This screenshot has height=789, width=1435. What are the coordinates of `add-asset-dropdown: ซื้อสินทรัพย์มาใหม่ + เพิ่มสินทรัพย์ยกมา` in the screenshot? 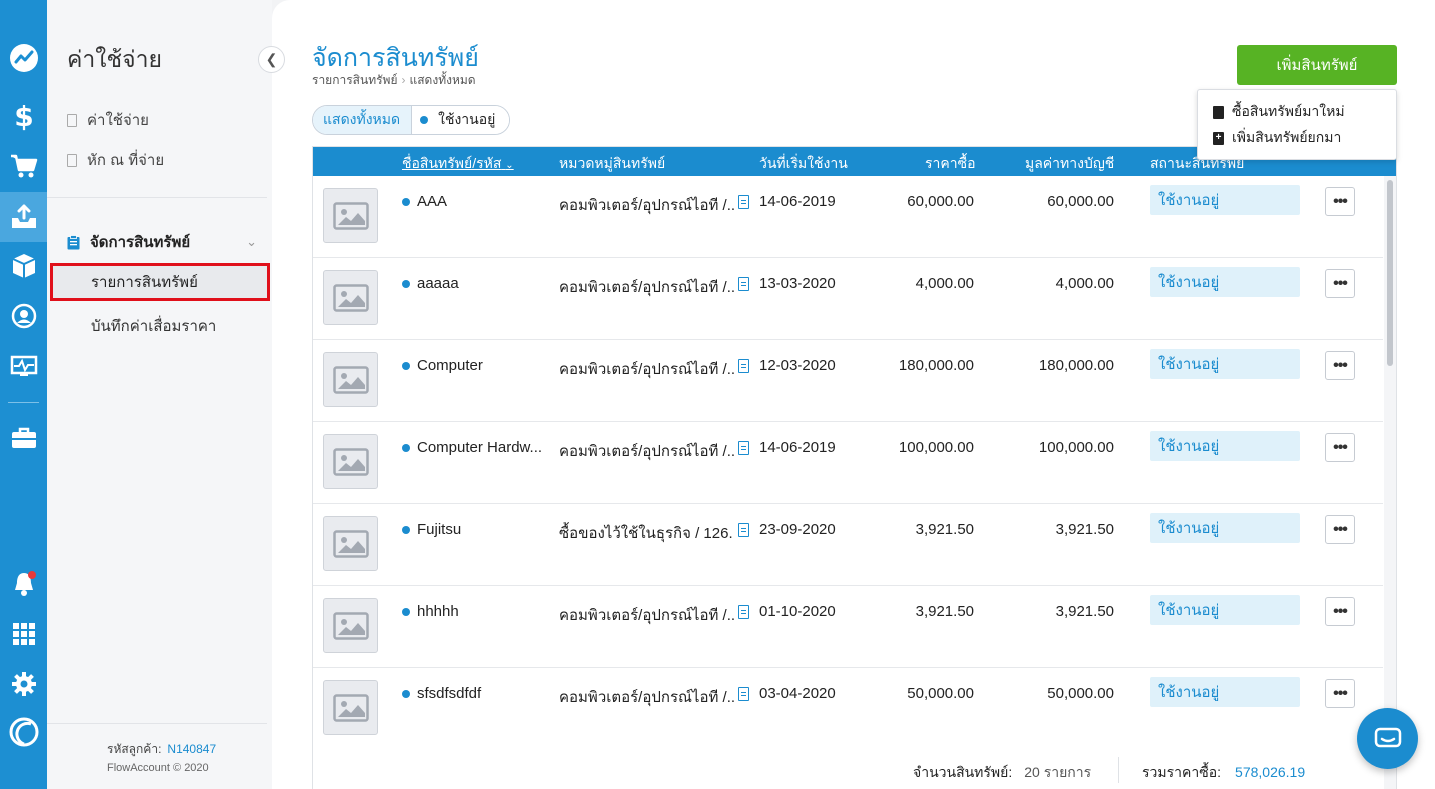 It's located at (1297, 124).